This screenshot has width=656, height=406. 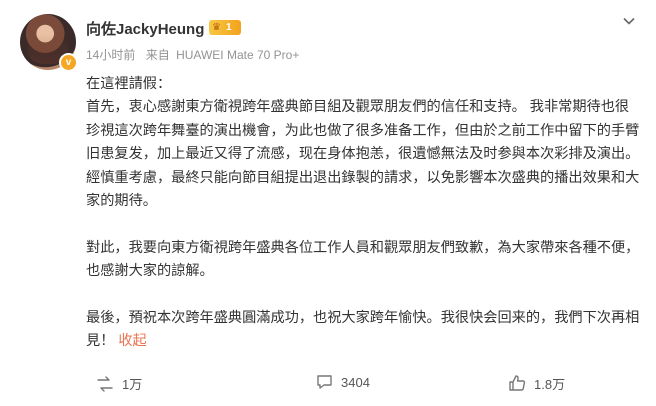 What do you see at coordinates (119, 383) in the screenshot?
I see `repost-button: 1万` at bounding box center [119, 383].